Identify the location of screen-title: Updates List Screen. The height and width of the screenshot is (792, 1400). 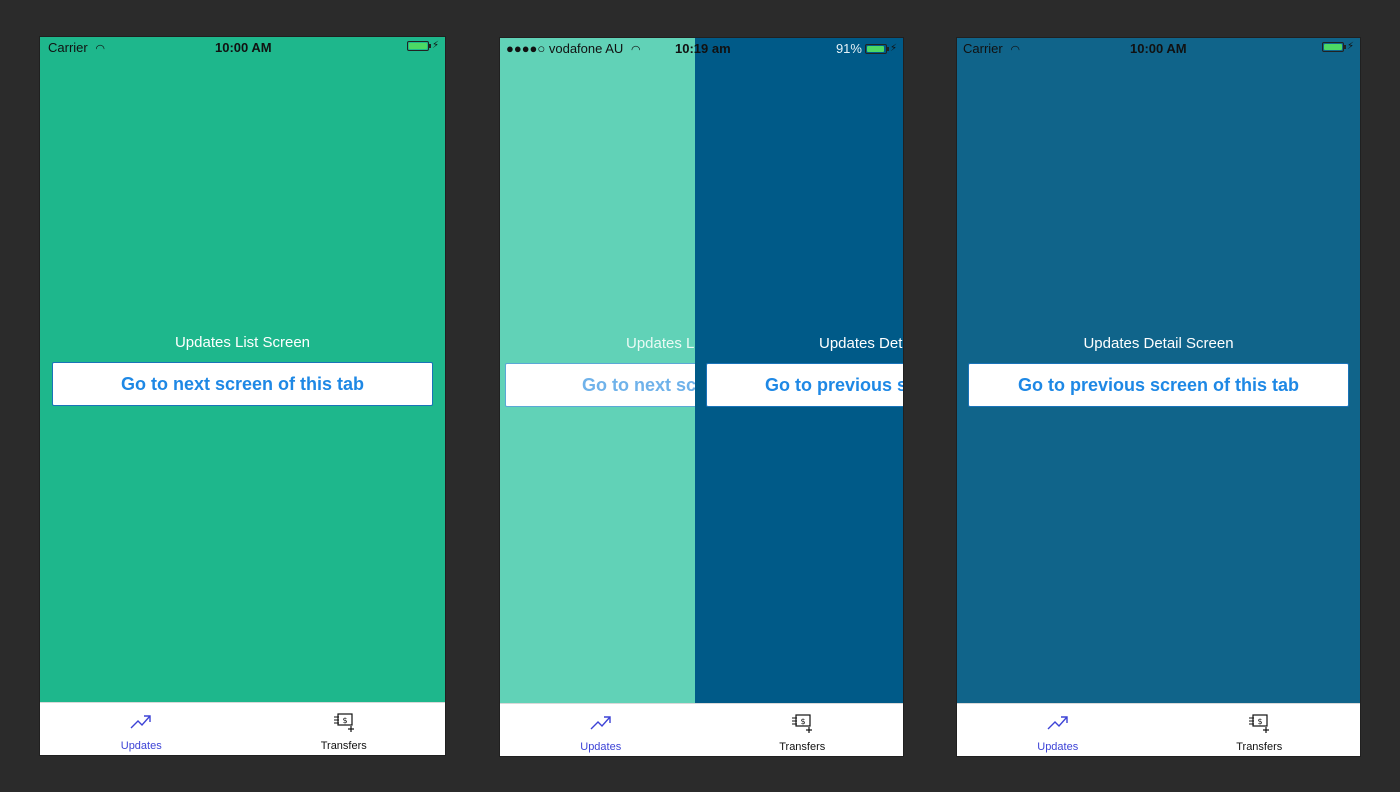
(242, 342).